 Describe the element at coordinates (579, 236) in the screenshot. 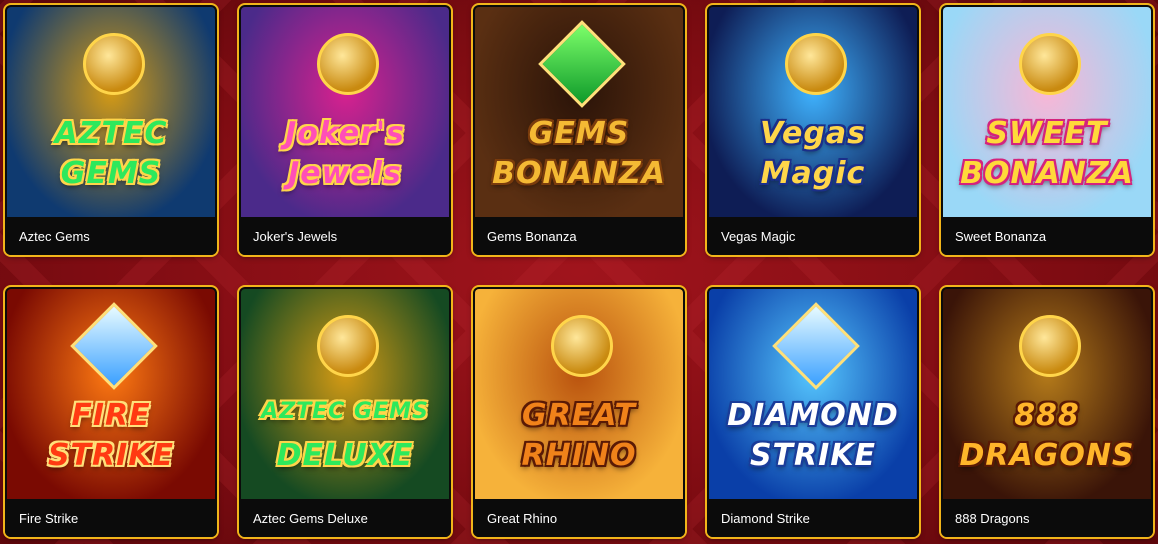

I see `game-title: Gems Bonanza` at that location.